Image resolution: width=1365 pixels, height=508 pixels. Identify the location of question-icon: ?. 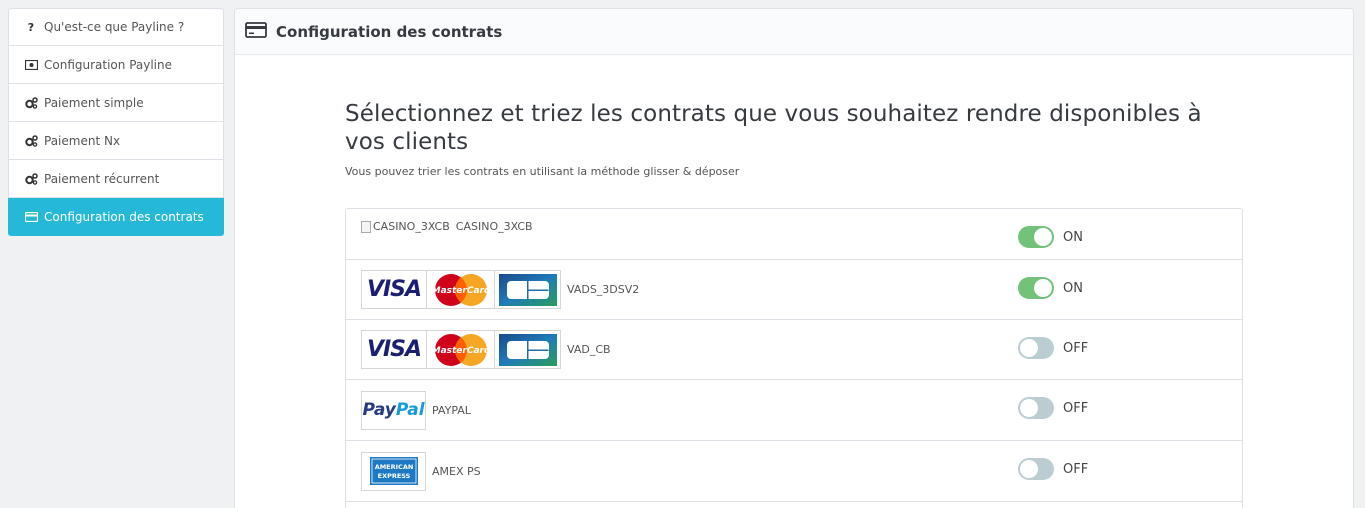
(31, 27).